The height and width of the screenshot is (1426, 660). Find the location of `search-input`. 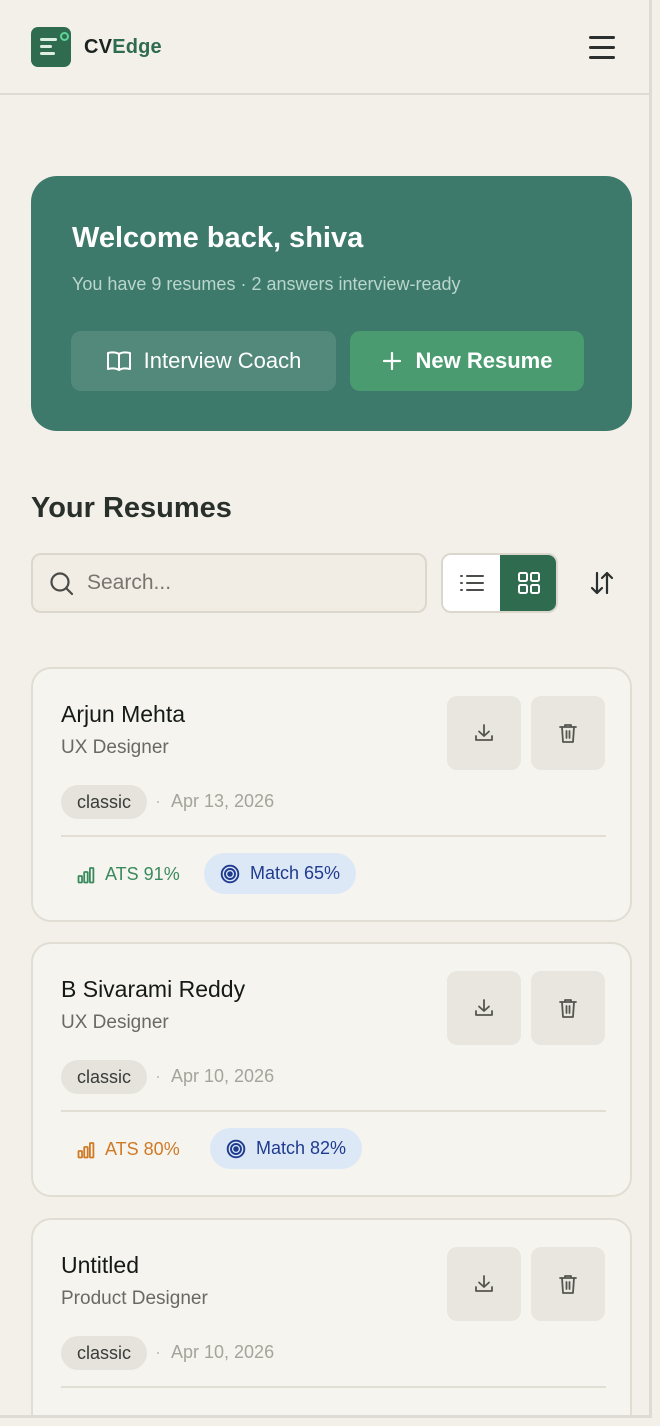

search-input is located at coordinates (247, 583).